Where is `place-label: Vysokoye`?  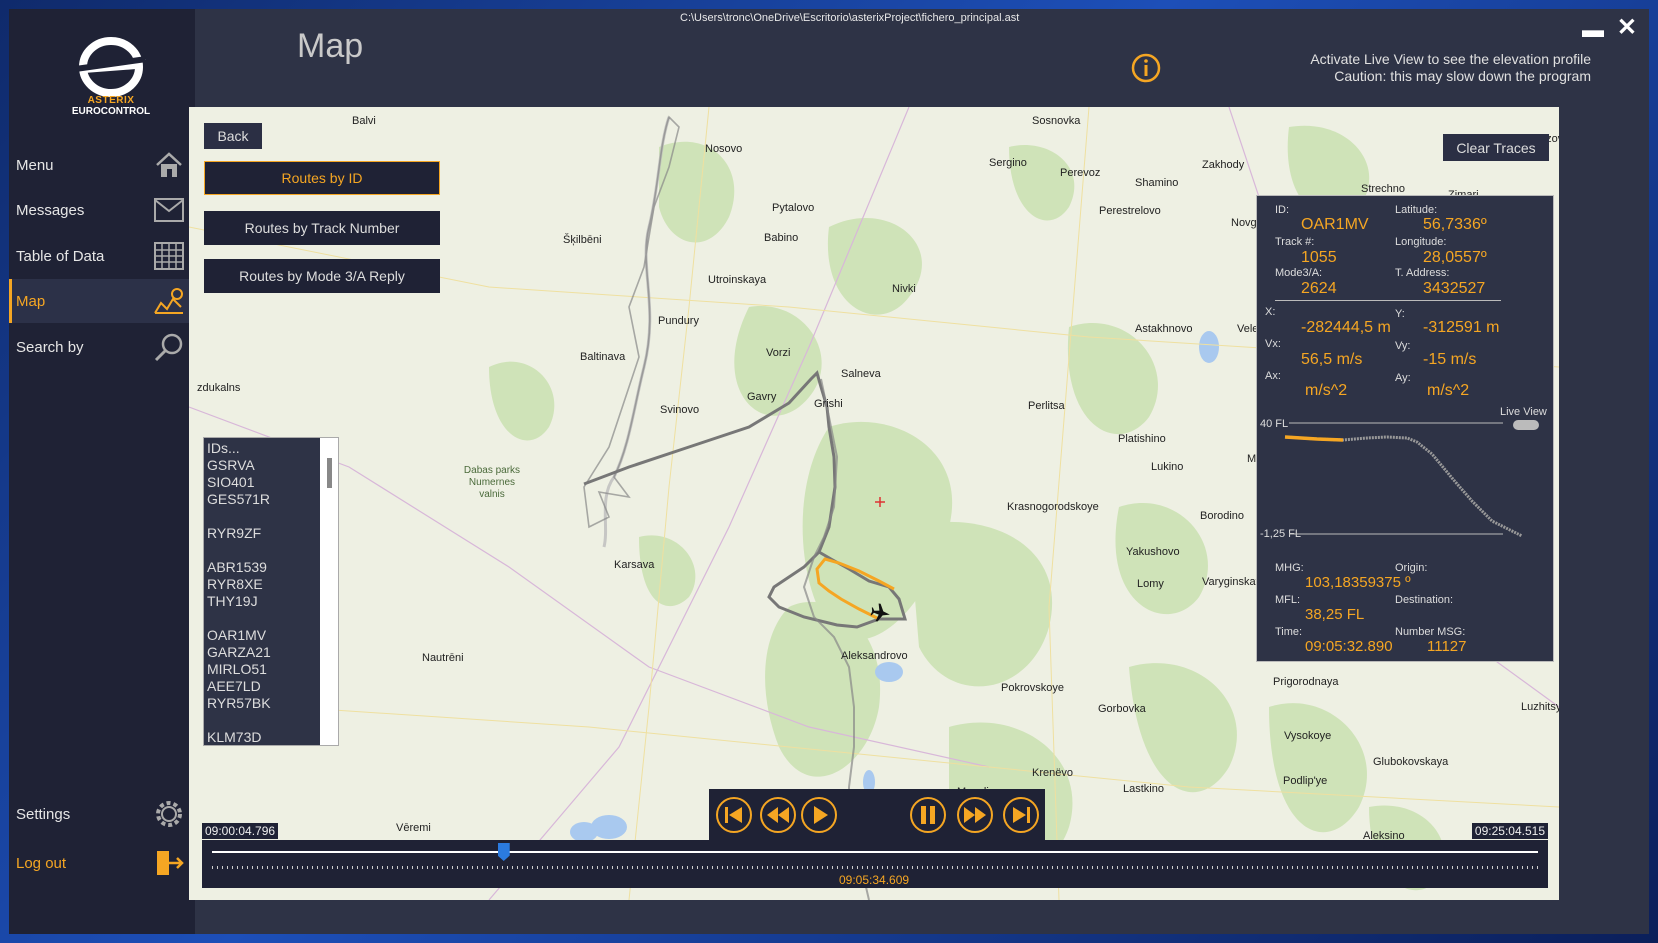
place-label: Vysokoye is located at coordinates (1308, 736).